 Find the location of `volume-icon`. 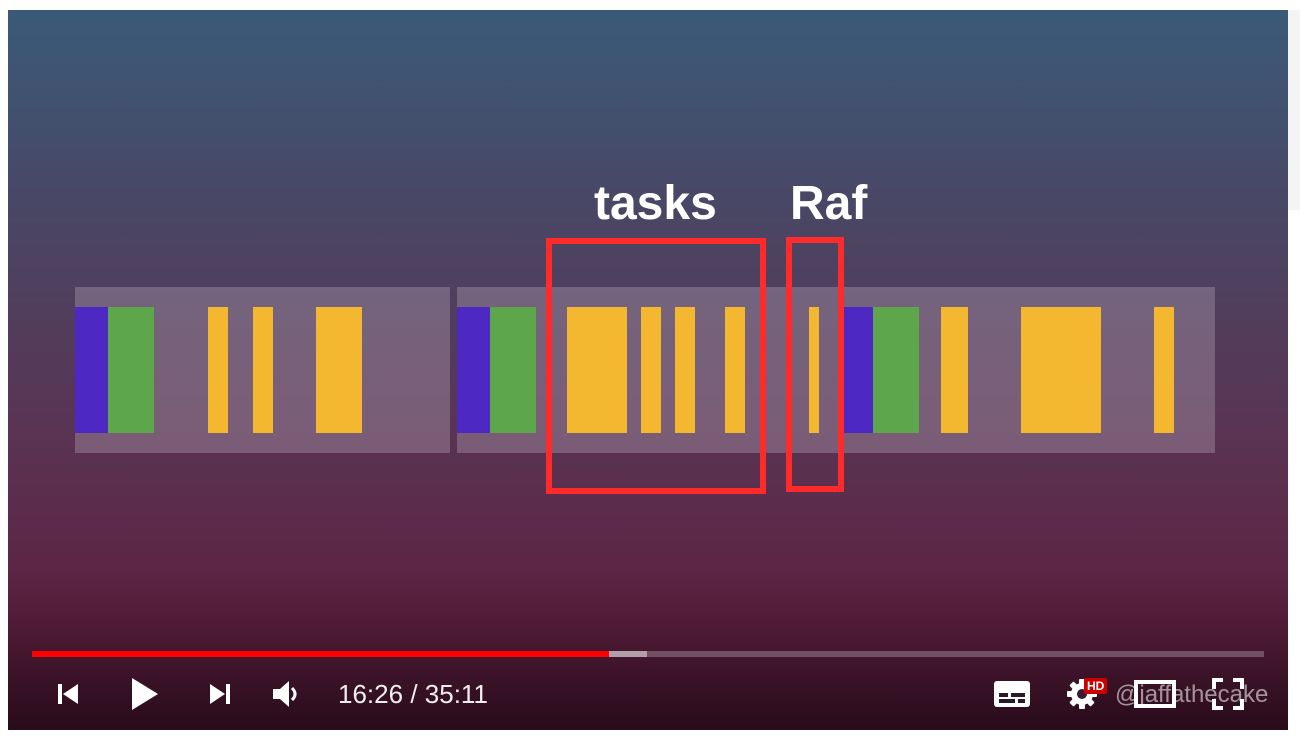

volume-icon is located at coordinates (285, 694).